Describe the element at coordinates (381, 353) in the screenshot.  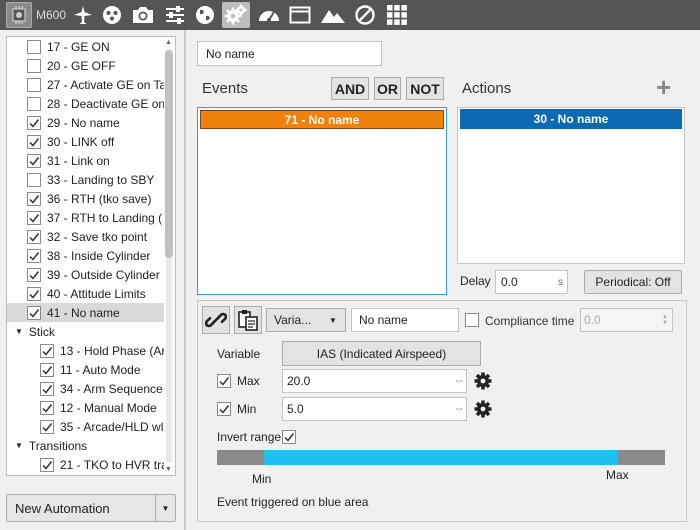
I see `variable-select-button: IAS (Indicated Airspeed)` at that location.